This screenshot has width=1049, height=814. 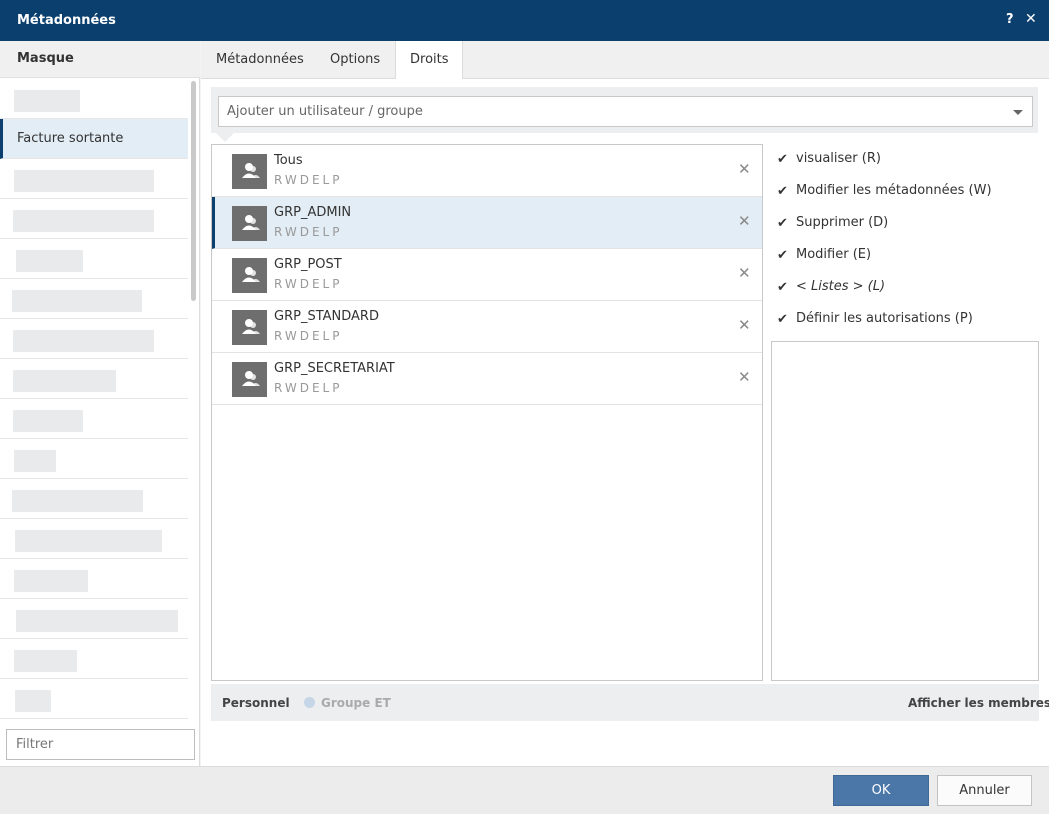 I want to click on user-name: GRP_STANDARD, so click(x=326, y=316).